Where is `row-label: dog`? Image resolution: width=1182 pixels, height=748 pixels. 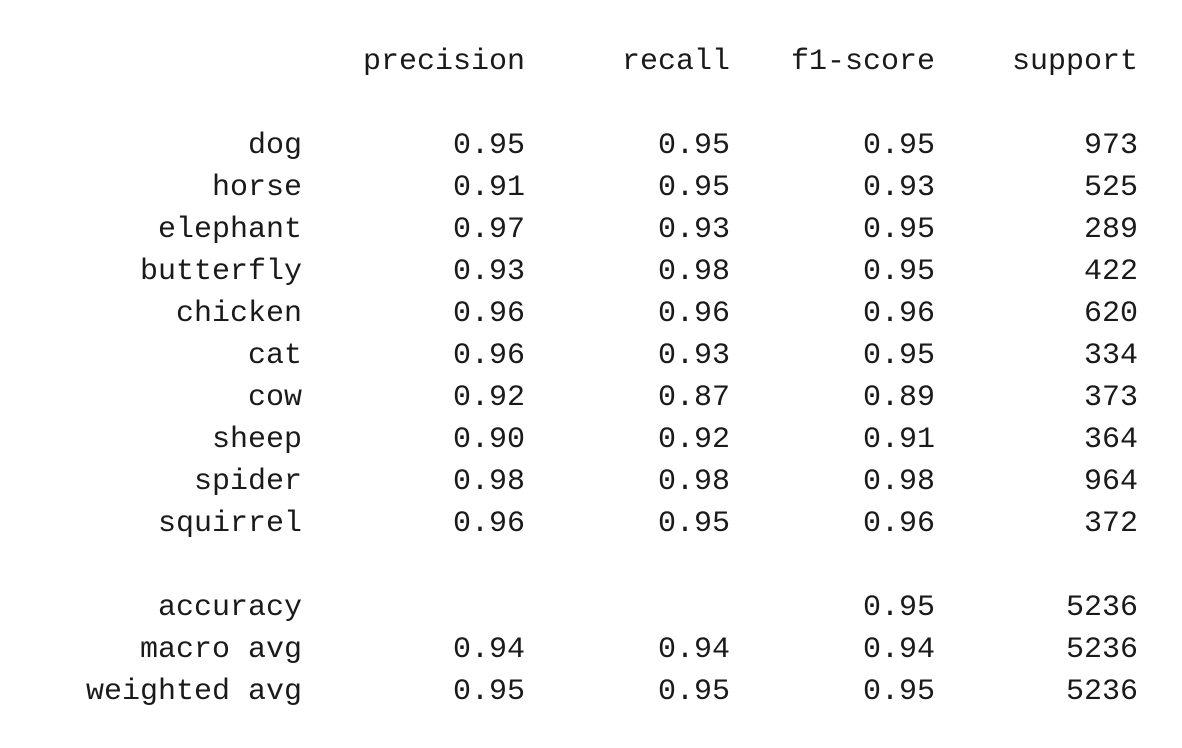 row-label: dog is located at coordinates (274, 146).